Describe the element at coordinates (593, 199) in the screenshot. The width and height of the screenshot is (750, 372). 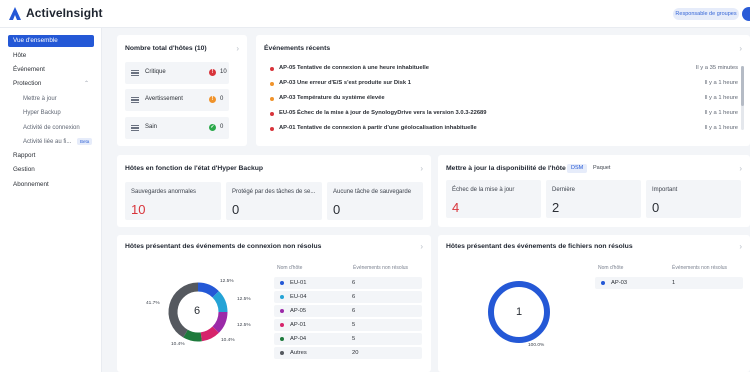
I see `update-latest-box: Dernière 2` at that location.